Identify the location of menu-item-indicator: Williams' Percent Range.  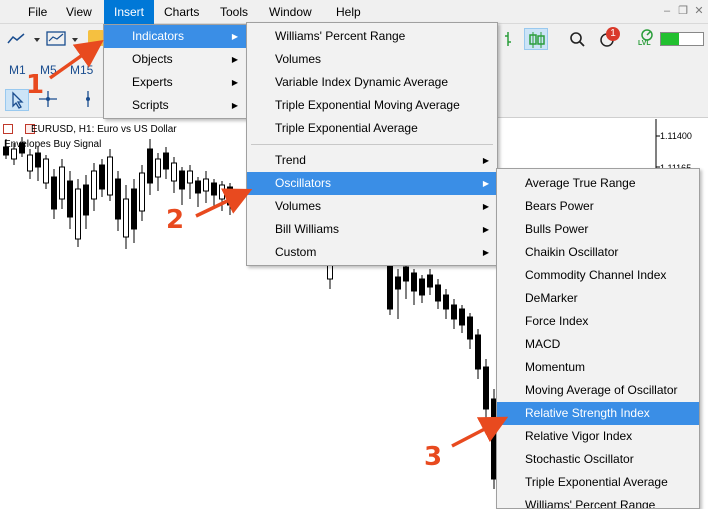
(372, 36).